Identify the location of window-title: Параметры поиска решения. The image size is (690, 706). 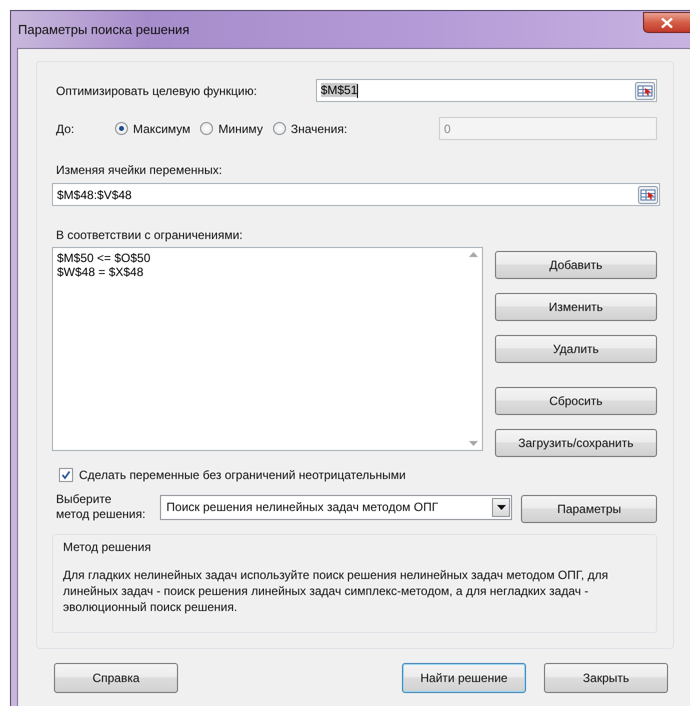
(103, 29).